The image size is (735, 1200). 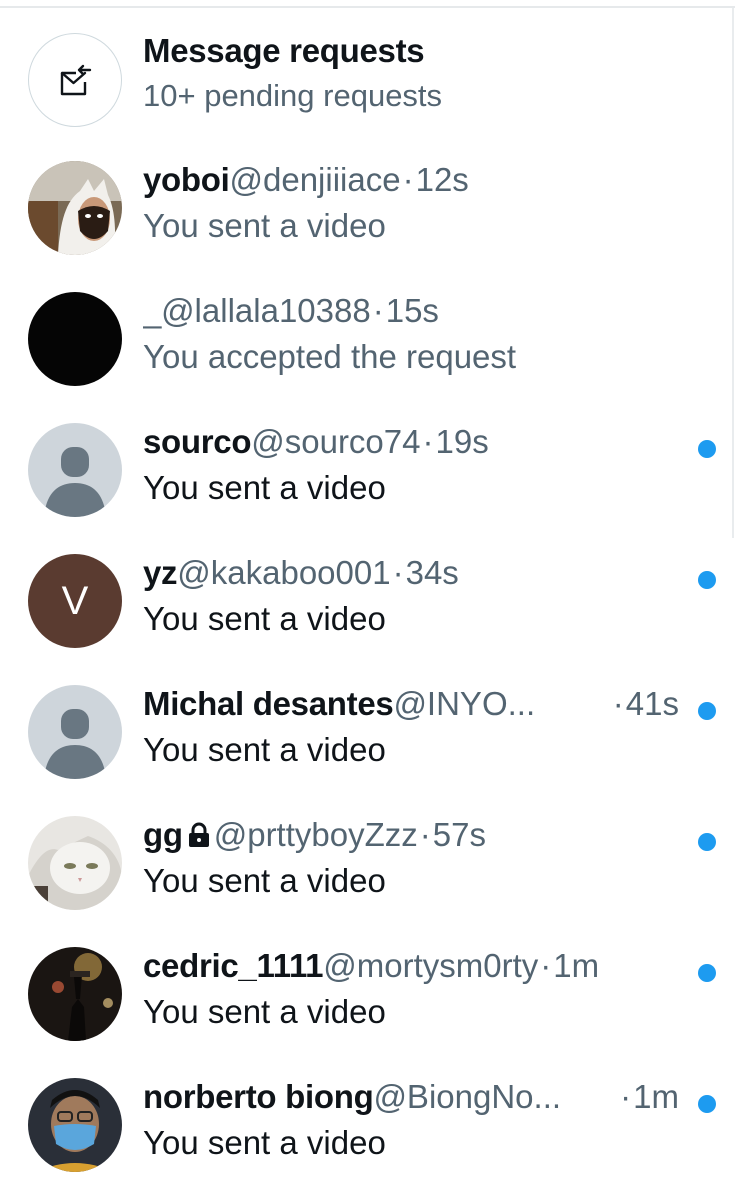 What do you see at coordinates (367, 467) in the screenshot?
I see `conversation-row: sourco@sourco74·19s You sent a video` at bounding box center [367, 467].